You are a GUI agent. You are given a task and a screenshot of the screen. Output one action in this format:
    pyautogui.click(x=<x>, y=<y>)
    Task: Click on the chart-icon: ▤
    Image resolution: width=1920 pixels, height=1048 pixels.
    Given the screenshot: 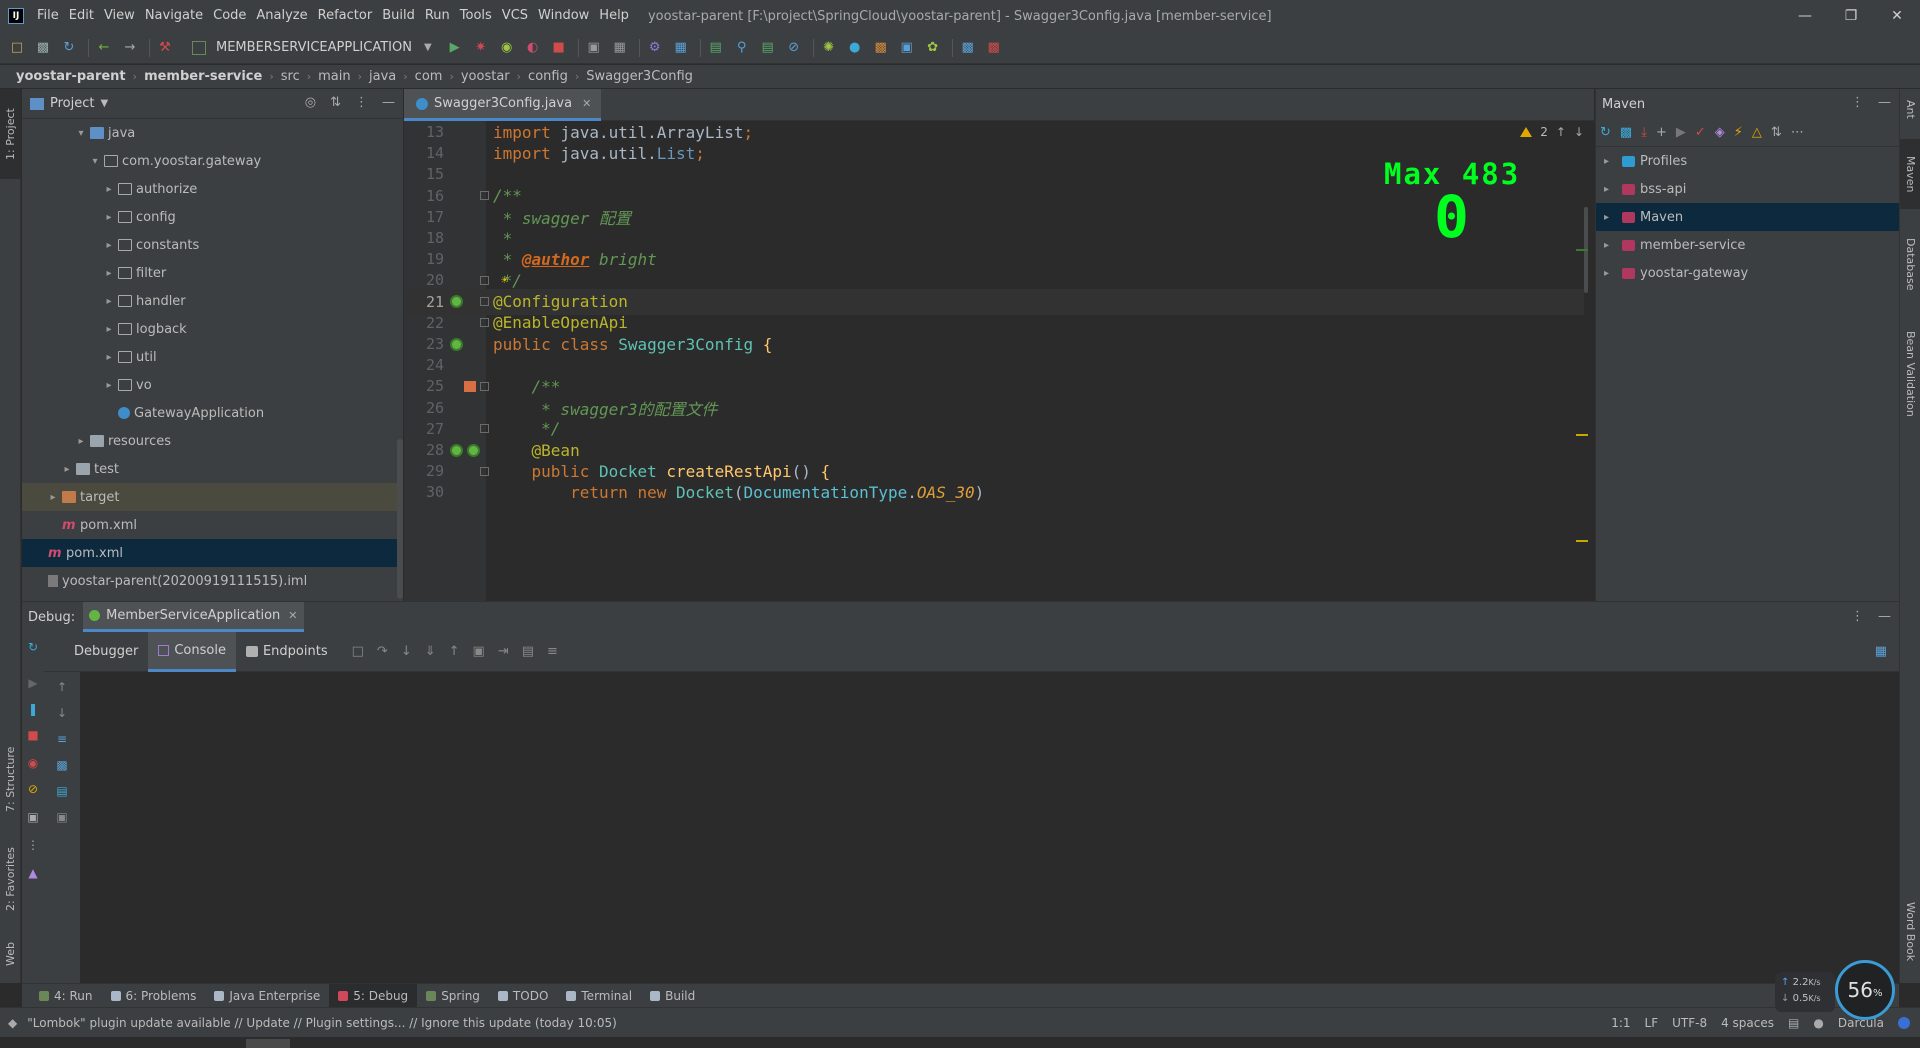 What is the action you would take?
    pyautogui.click(x=768, y=48)
    